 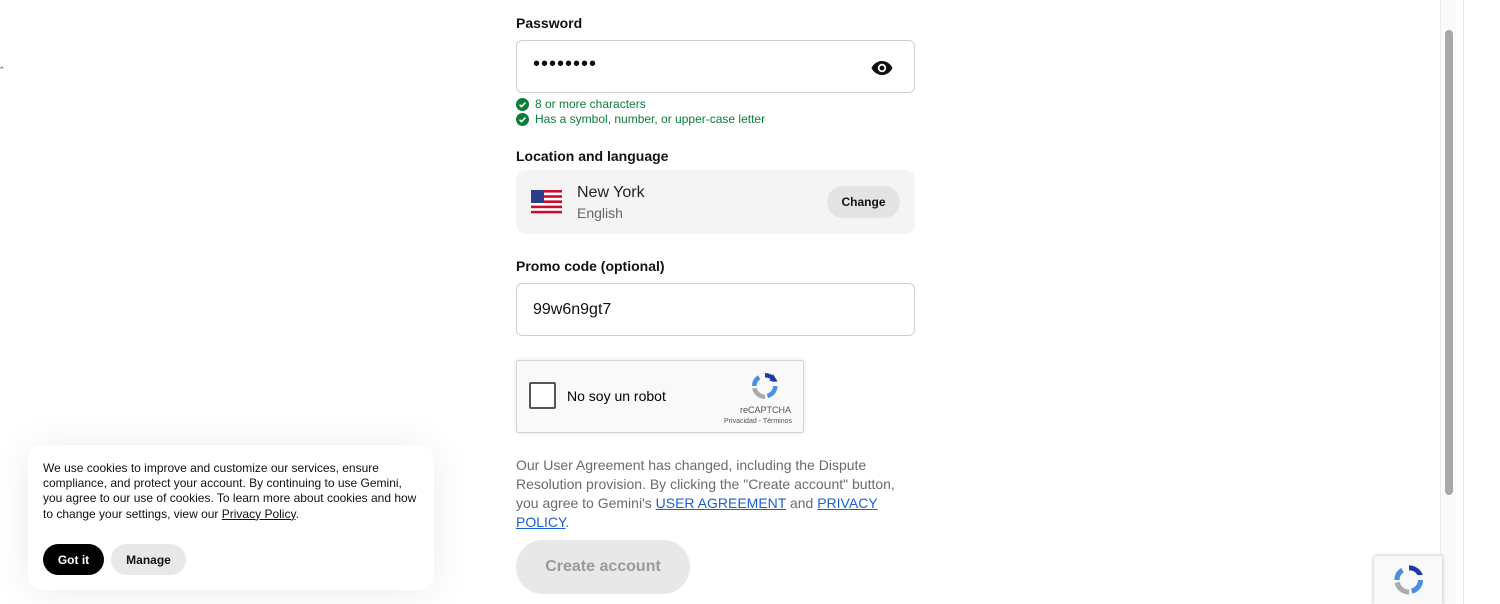 What do you see at coordinates (1449, 262) in the screenshot?
I see `scrollbar-thumb` at bounding box center [1449, 262].